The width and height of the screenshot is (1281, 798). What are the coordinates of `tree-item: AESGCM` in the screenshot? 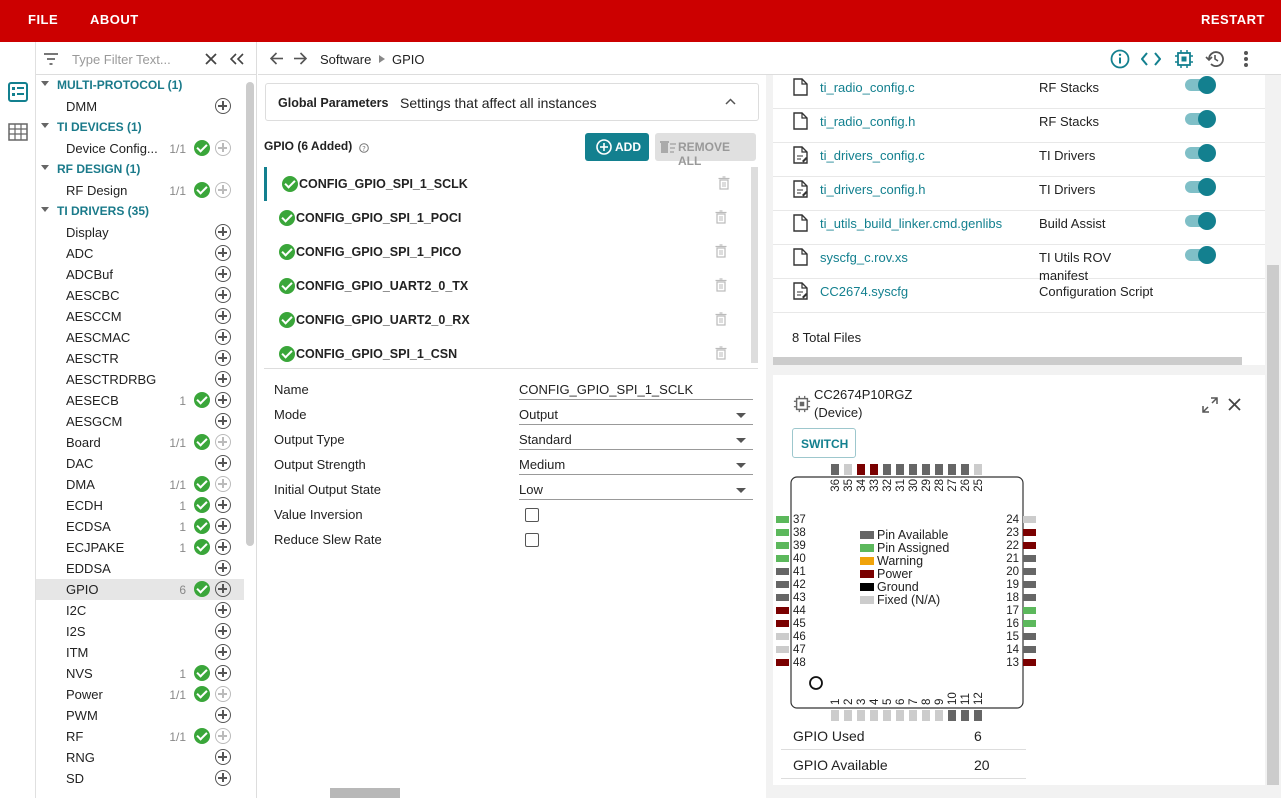 It's located at (140, 421).